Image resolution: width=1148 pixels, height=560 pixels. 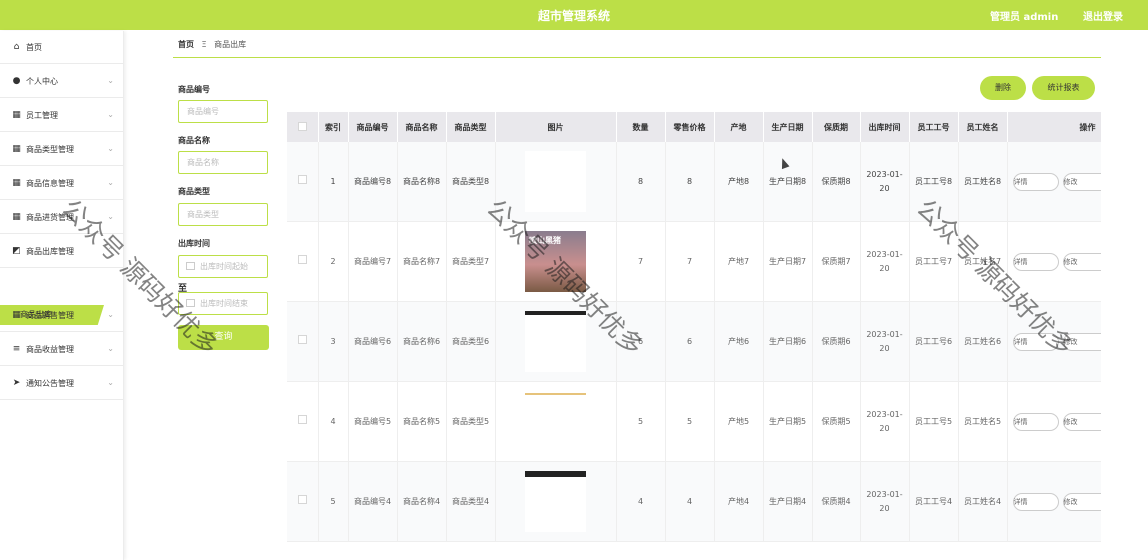 I want to click on emp-no-cell: 员工工号8, so click(x=934, y=182).